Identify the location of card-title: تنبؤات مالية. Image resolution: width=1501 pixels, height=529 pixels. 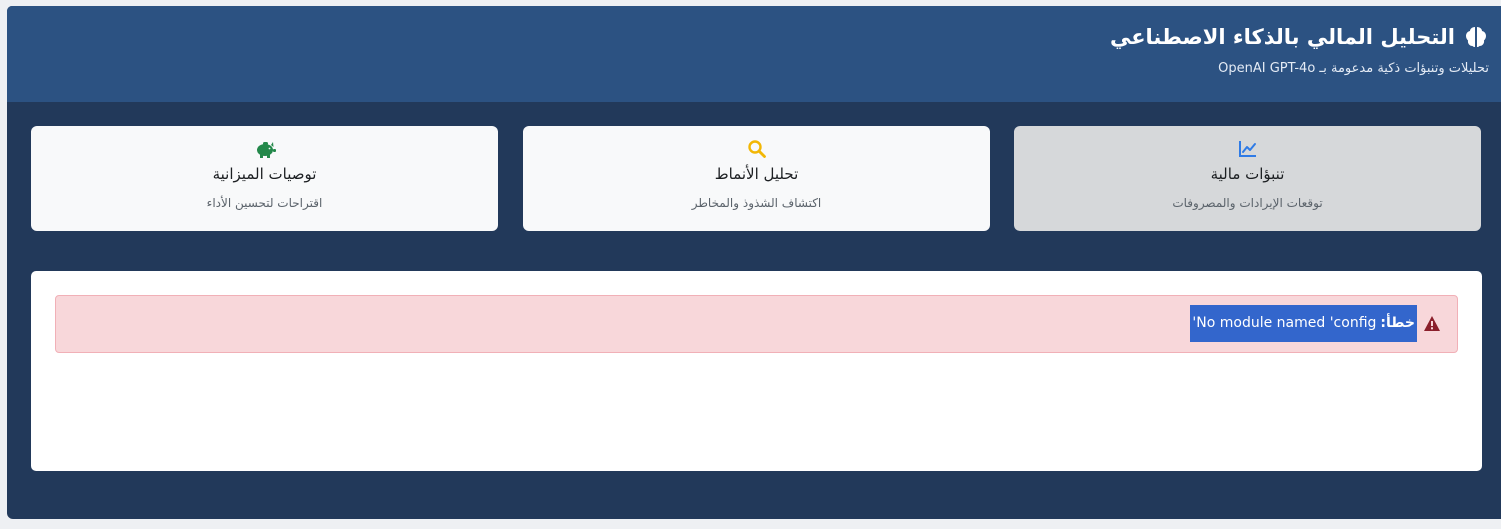
(1247, 174).